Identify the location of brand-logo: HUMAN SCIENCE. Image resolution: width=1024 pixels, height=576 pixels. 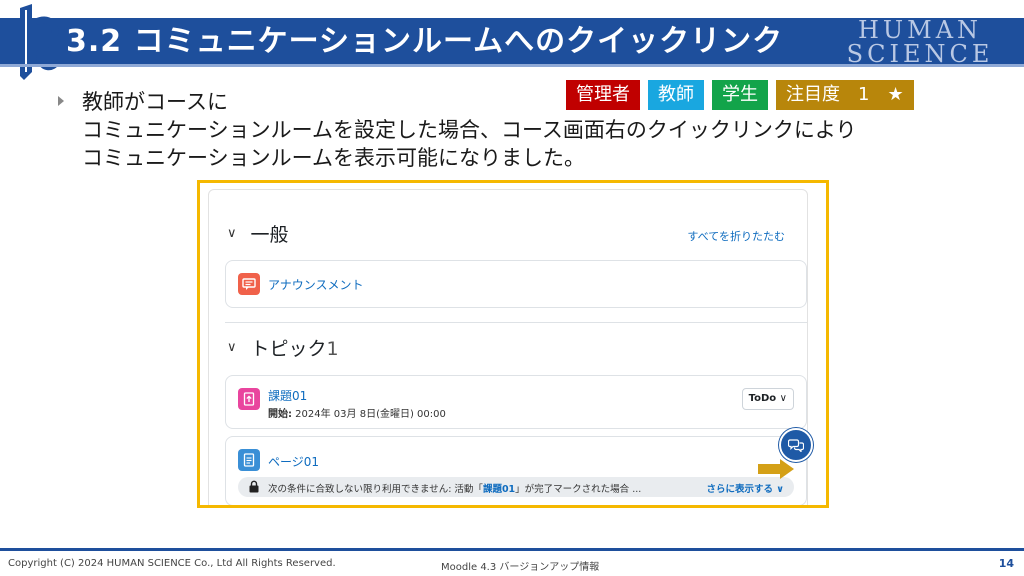
(920, 42).